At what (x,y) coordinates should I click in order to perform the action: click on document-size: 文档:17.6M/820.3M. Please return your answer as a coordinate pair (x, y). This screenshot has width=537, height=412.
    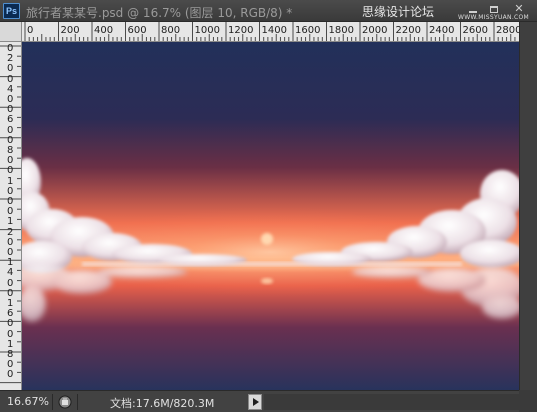
    Looking at the image, I should click on (162, 403).